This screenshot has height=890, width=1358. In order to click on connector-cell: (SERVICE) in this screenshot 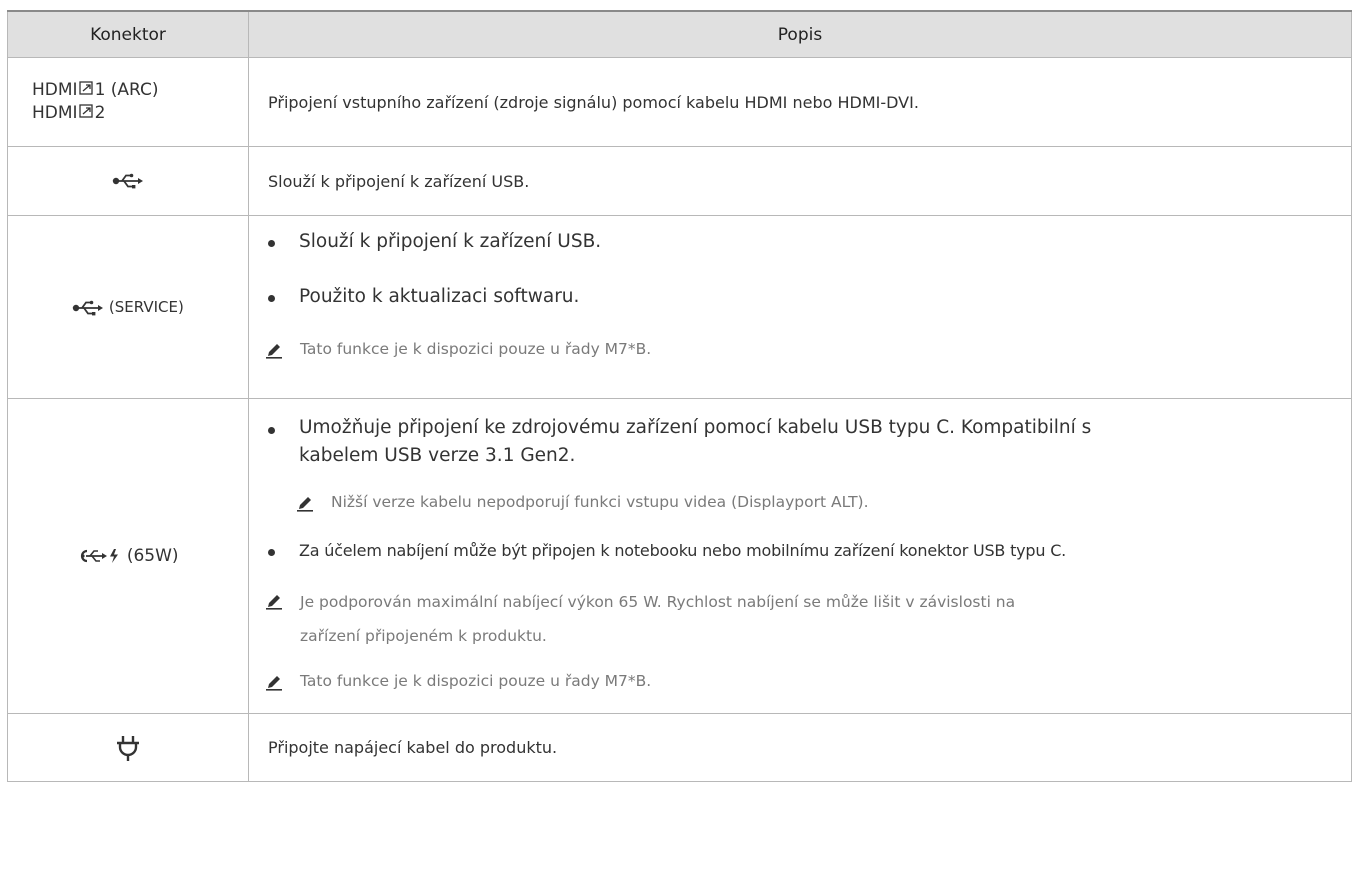, I will do `click(128, 307)`.